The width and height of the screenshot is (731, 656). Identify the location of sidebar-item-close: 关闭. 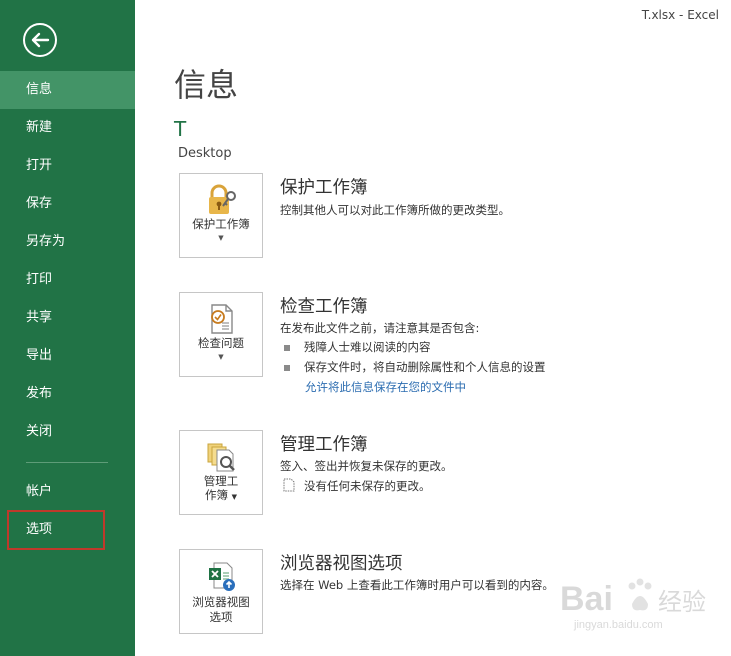
(67, 432).